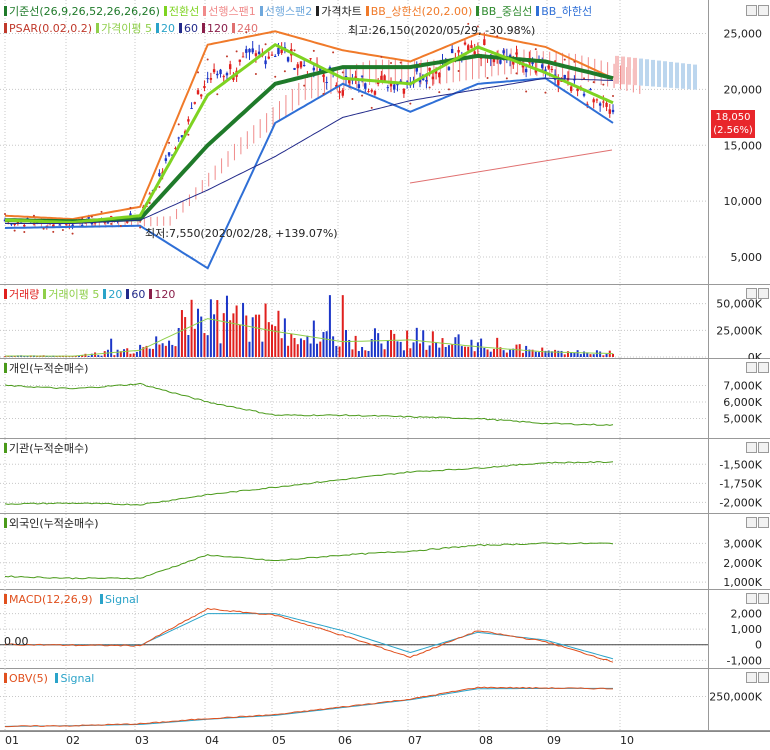  I want to click on foreign-panel-close-icon, so click(763, 522).